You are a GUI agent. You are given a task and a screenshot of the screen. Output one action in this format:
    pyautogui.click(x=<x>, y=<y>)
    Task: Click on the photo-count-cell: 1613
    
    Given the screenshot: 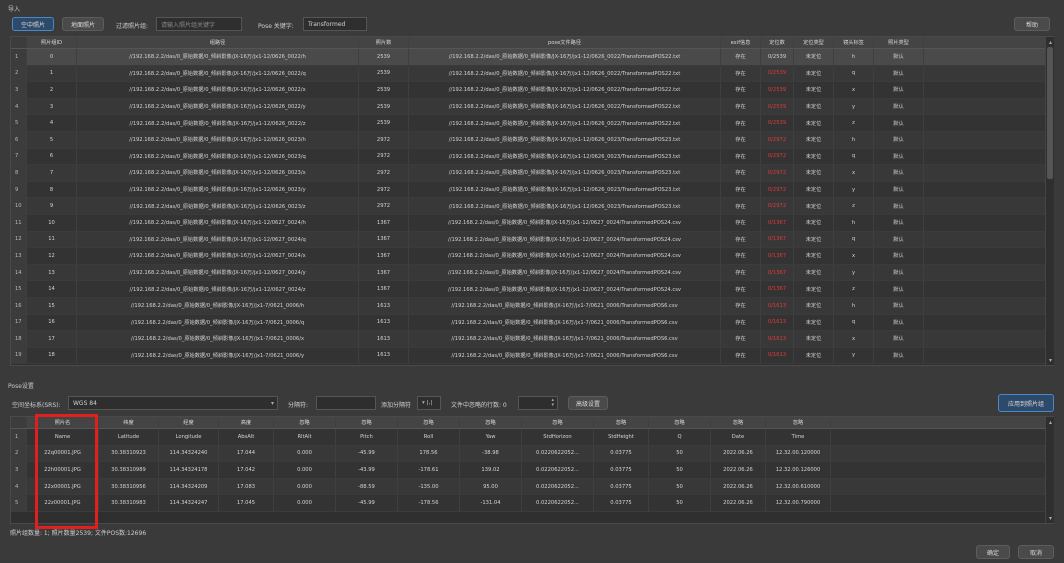 What is the action you would take?
    pyautogui.click(x=384, y=322)
    